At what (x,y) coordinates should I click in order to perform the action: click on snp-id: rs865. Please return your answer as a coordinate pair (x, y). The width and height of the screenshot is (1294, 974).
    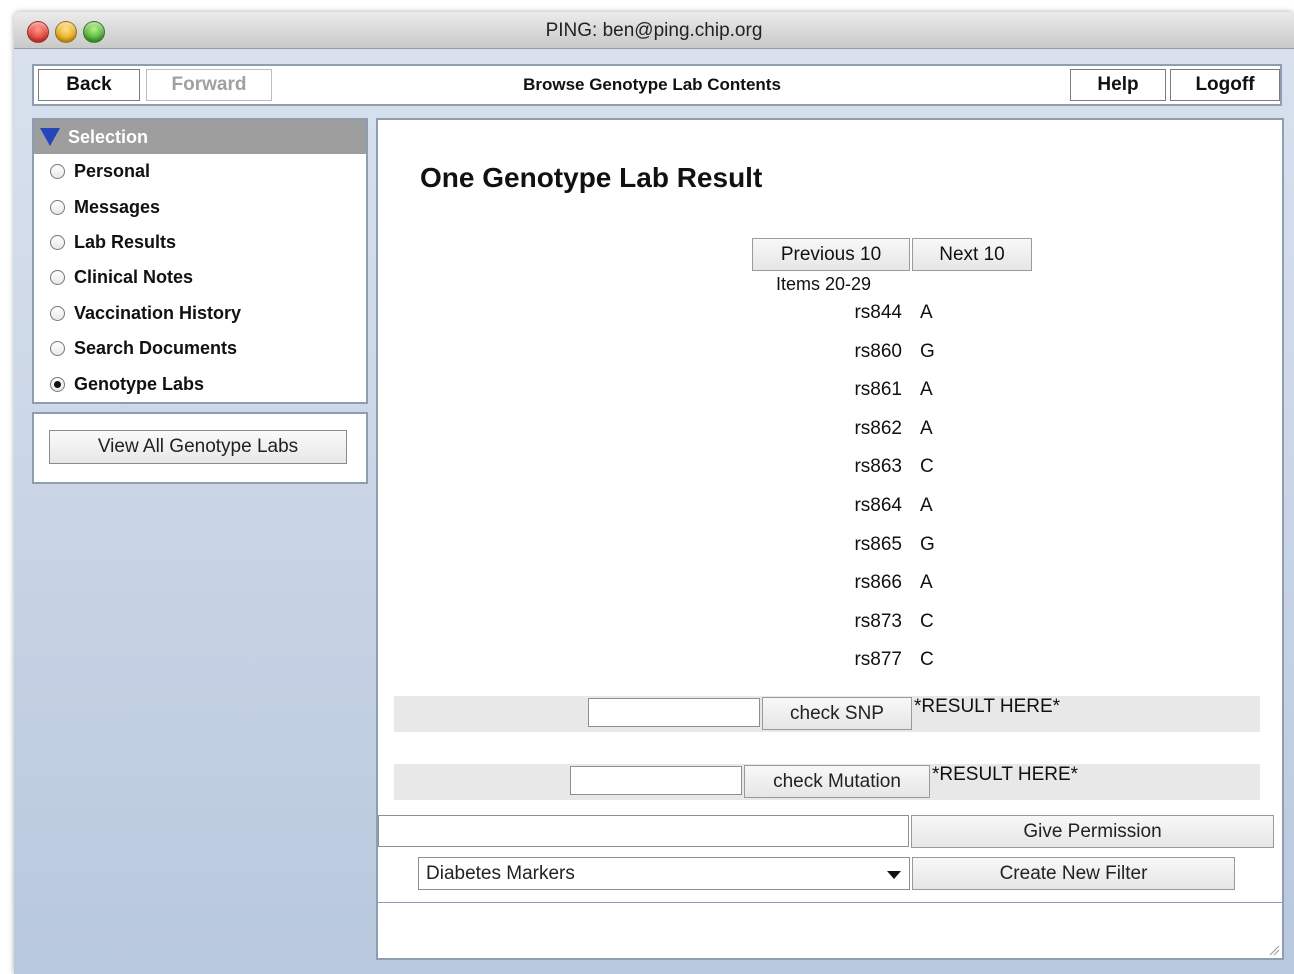
    Looking at the image, I should click on (878, 544).